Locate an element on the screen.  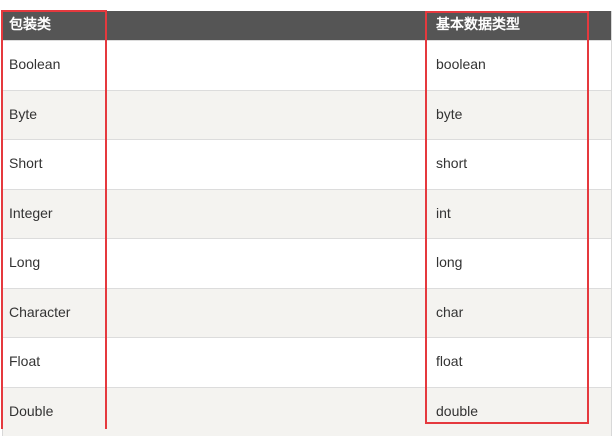
primitive-type-cell: int is located at coordinates (443, 213).